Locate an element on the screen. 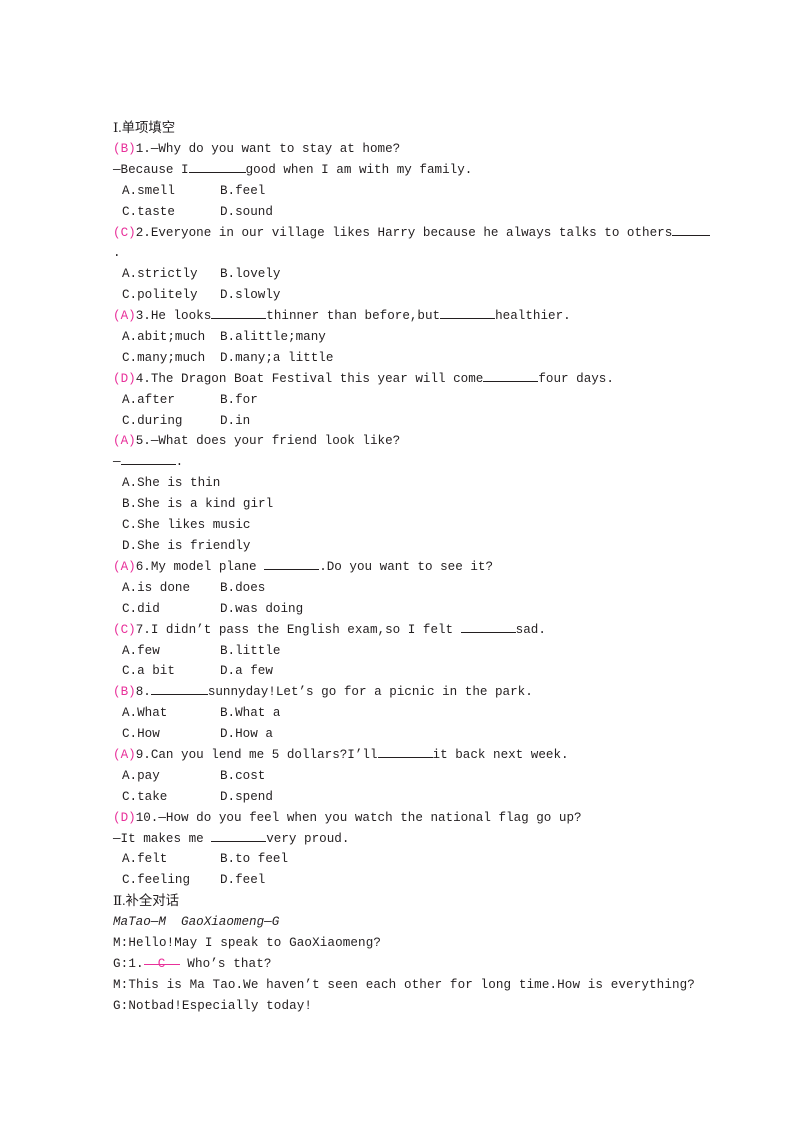 Image resolution: width=800 pixels, height=1132 pixels. option-b: B.for is located at coordinates (239, 400).